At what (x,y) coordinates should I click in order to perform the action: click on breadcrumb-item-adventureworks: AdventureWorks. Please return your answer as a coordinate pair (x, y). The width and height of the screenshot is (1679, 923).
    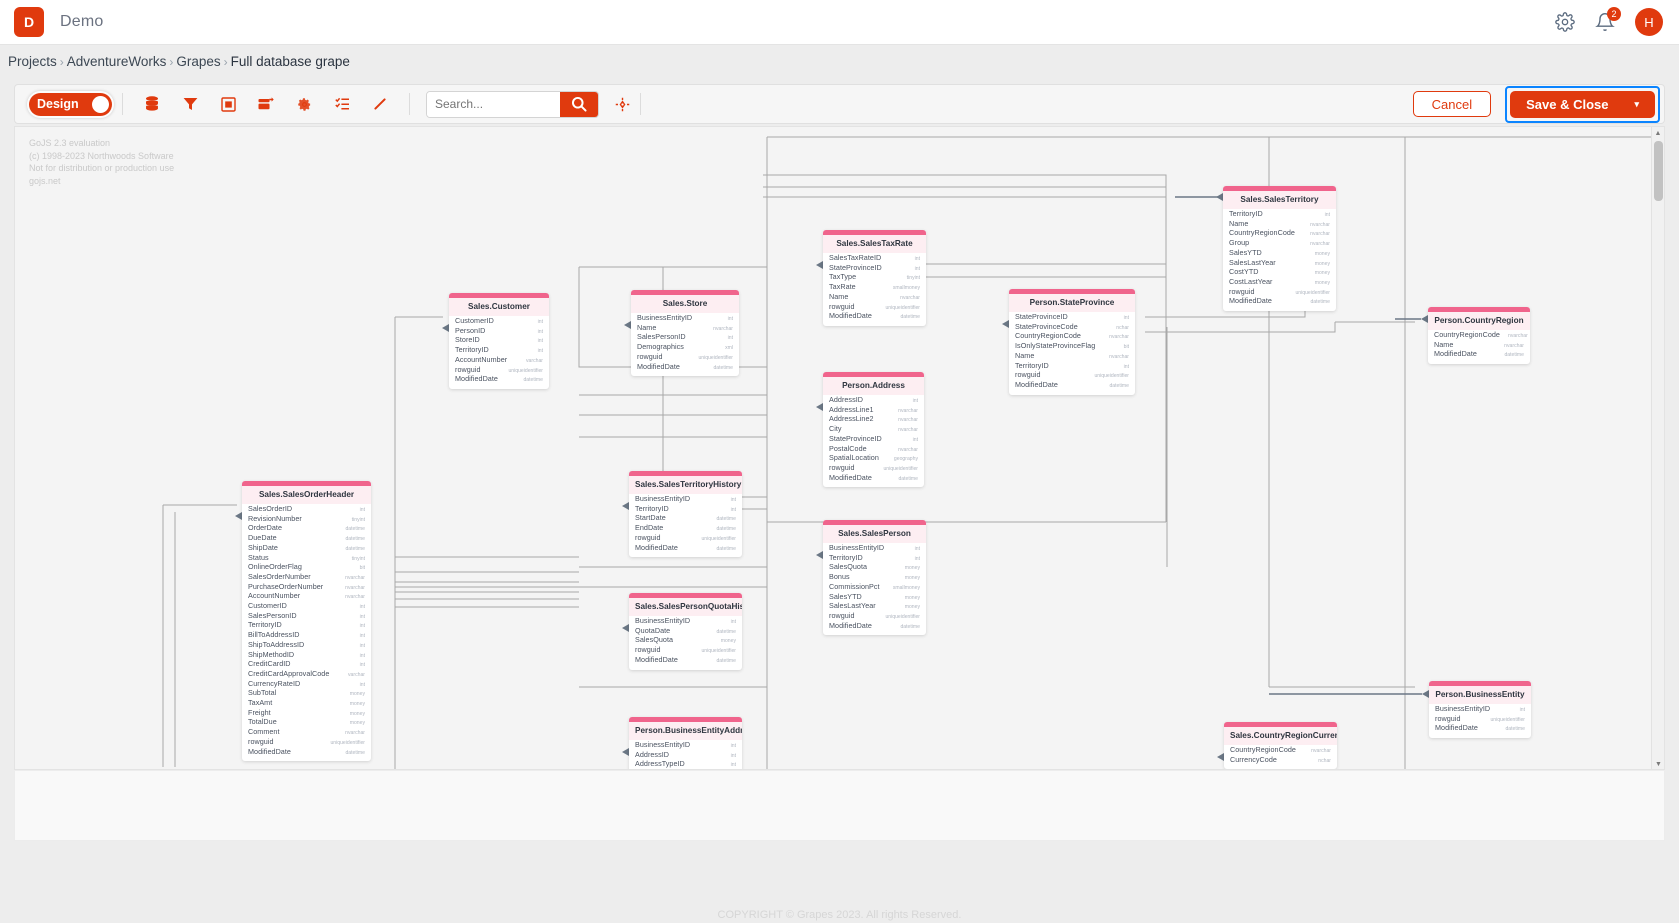
    Looking at the image, I should click on (117, 61).